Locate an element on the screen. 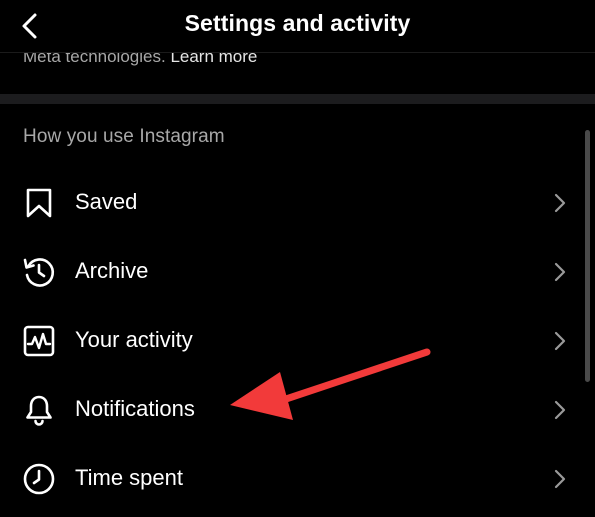 This screenshot has height=517, width=595. menu-item-saved: Saved is located at coordinates (290, 202).